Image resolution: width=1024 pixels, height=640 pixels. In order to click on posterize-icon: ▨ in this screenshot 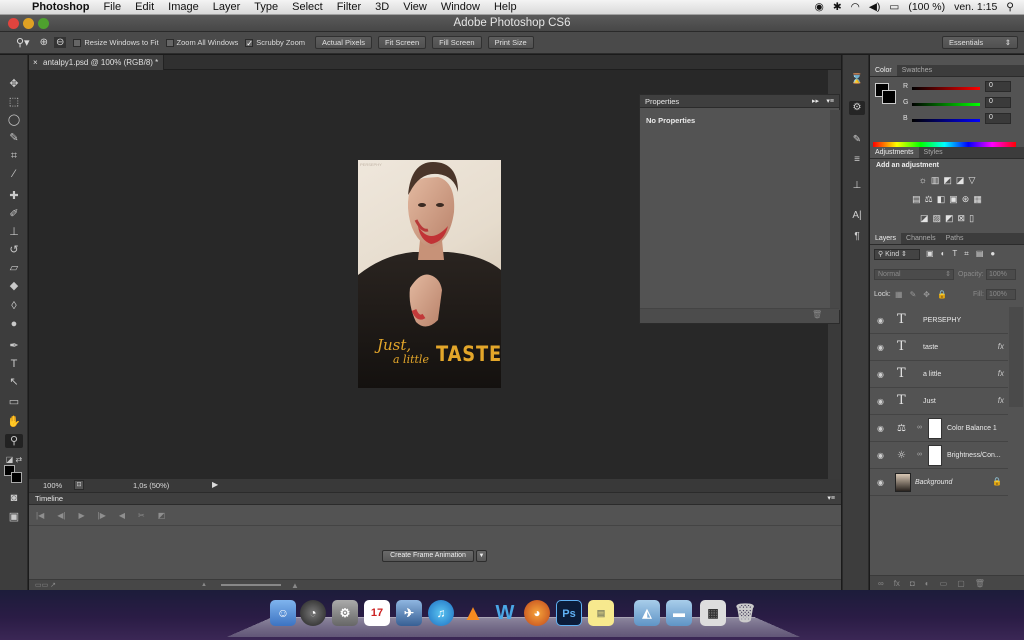, I will do `click(936, 218)`.